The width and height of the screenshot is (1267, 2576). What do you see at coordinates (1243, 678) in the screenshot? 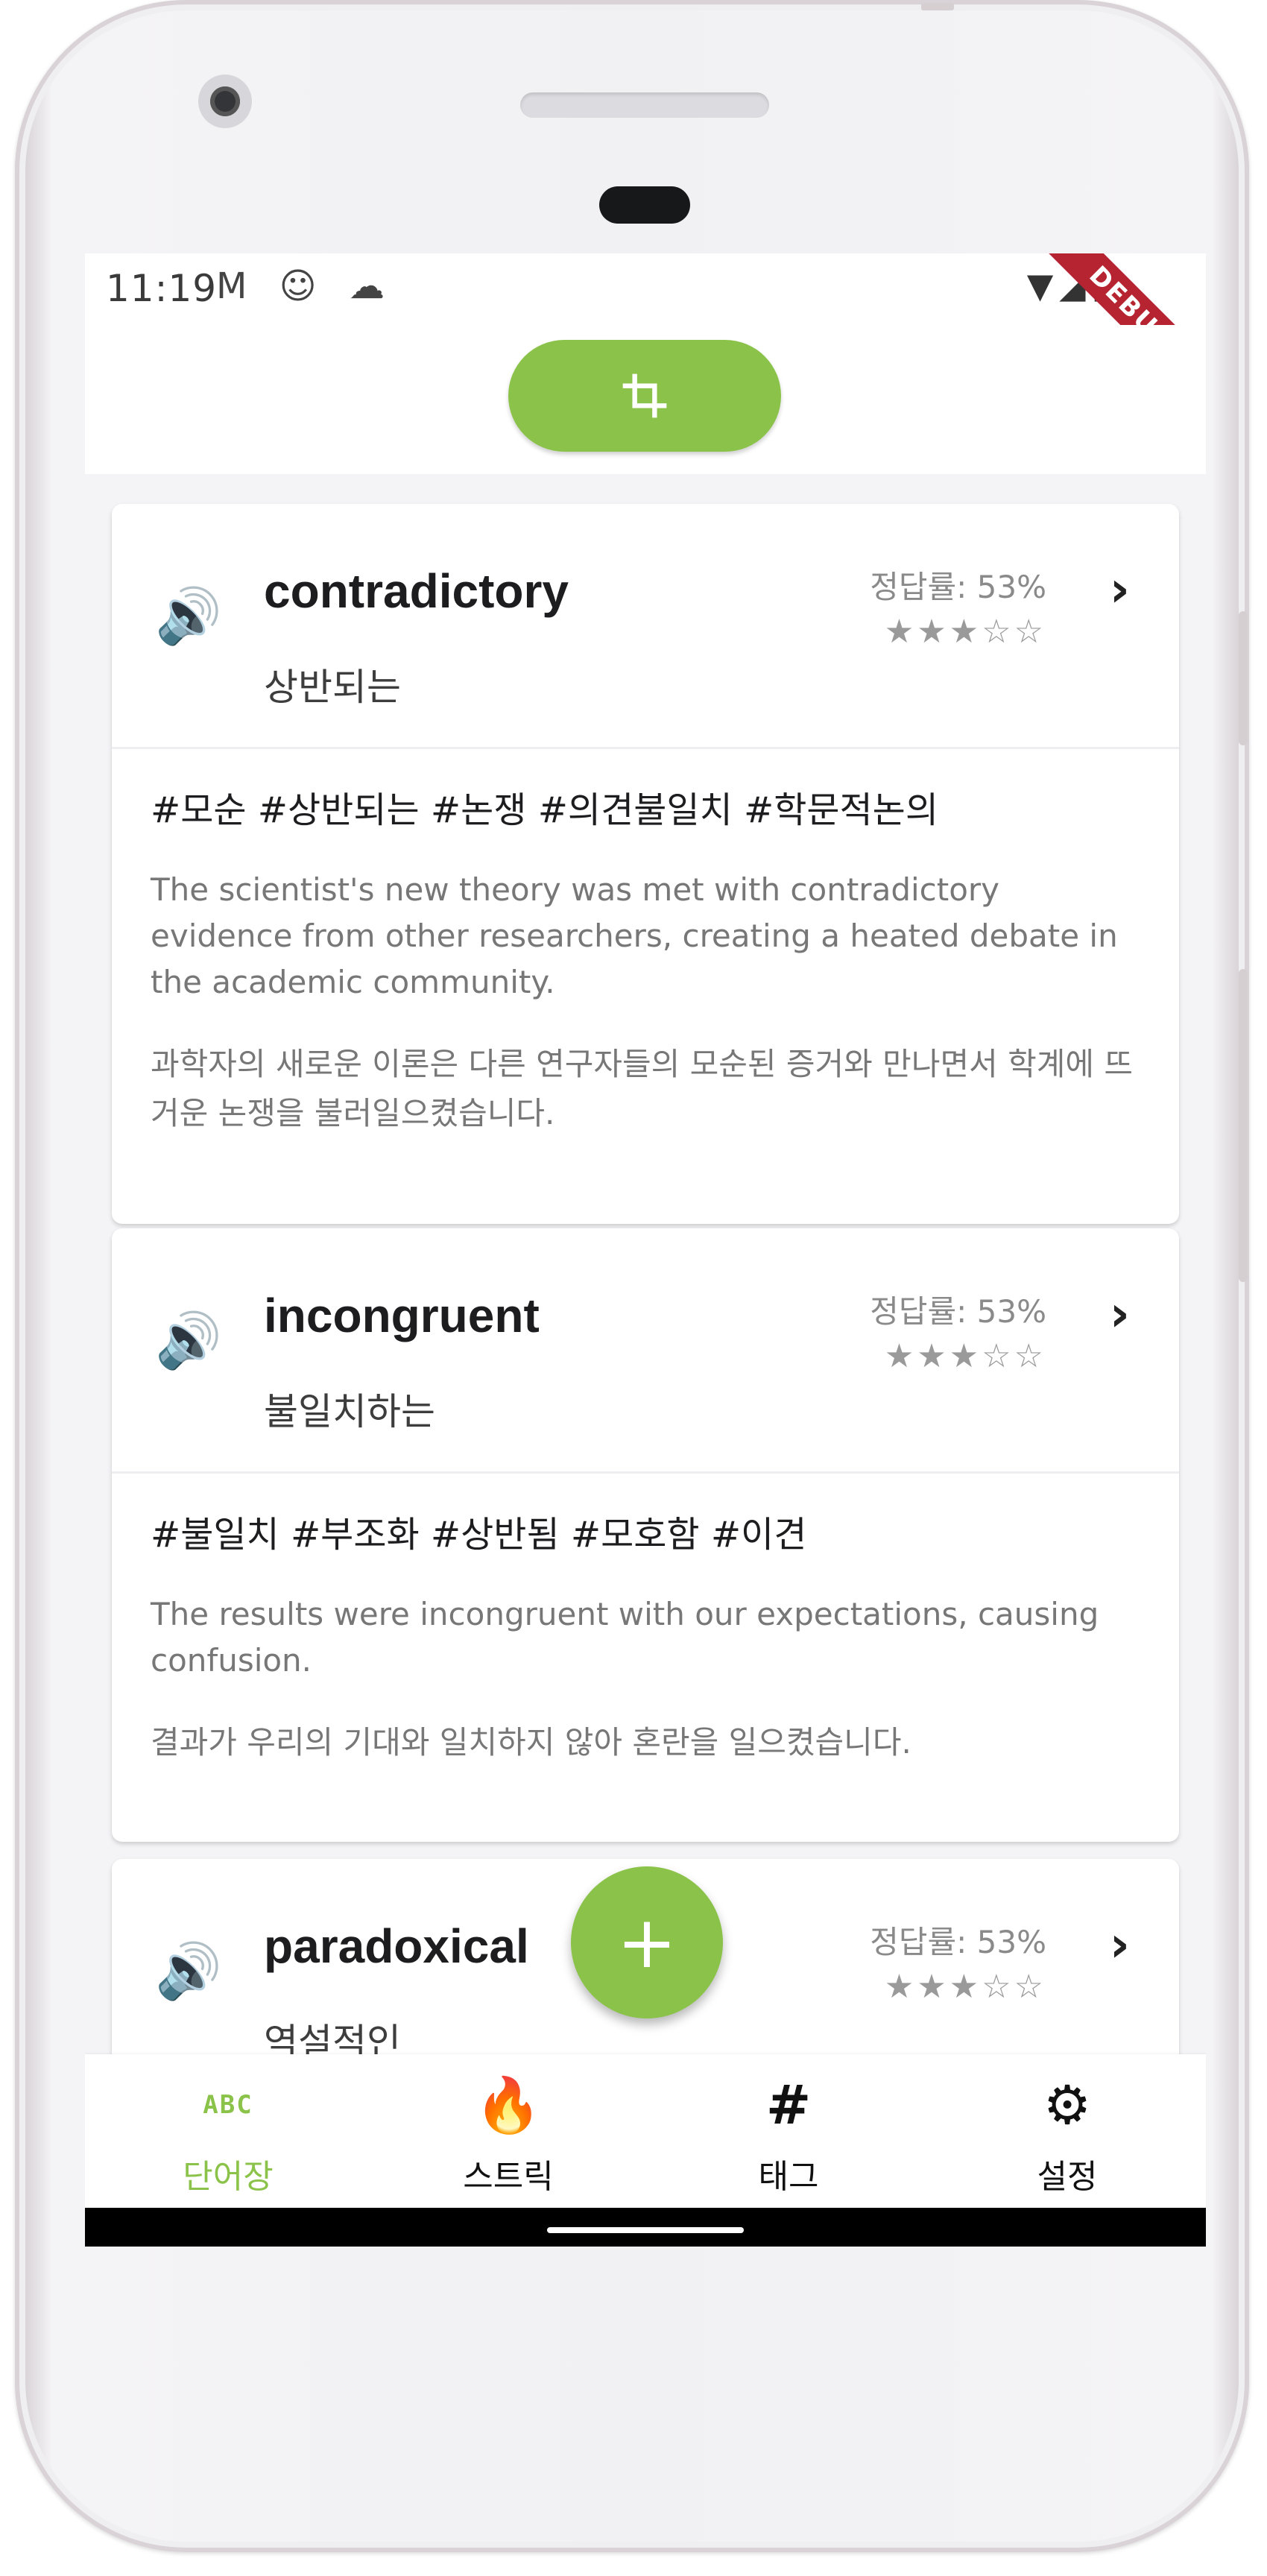
I see `volume-button` at bounding box center [1243, 678].